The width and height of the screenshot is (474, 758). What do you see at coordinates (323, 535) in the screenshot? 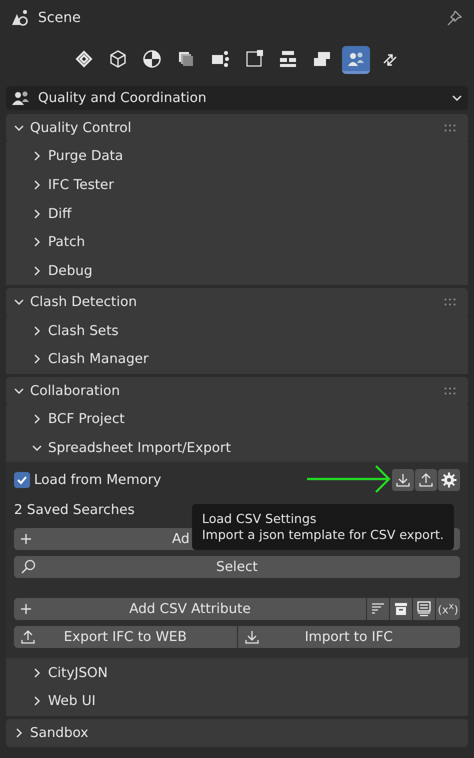
I see `tooltip-description: Import a json template for CSV export.` at bounding box center [323, 535].